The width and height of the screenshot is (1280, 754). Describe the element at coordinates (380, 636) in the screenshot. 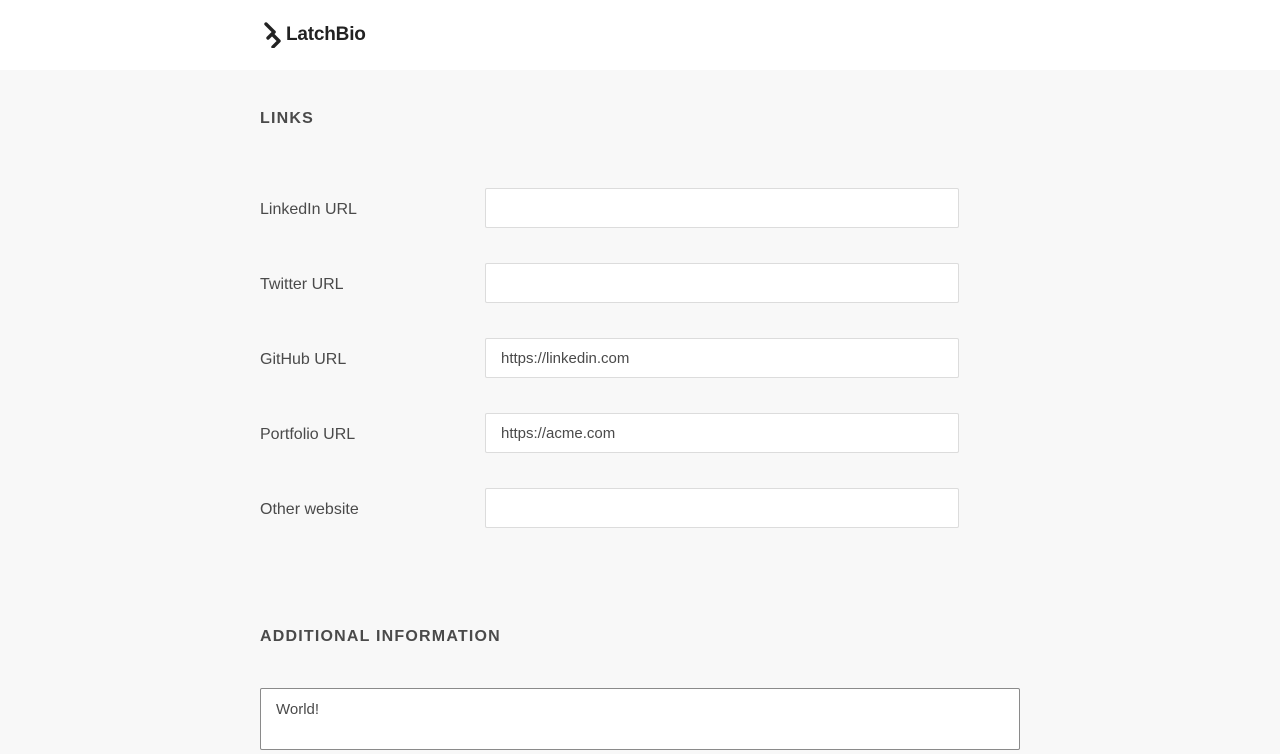

I see `additional-information-title: ADDITIONAL INFORMATION` at that location.